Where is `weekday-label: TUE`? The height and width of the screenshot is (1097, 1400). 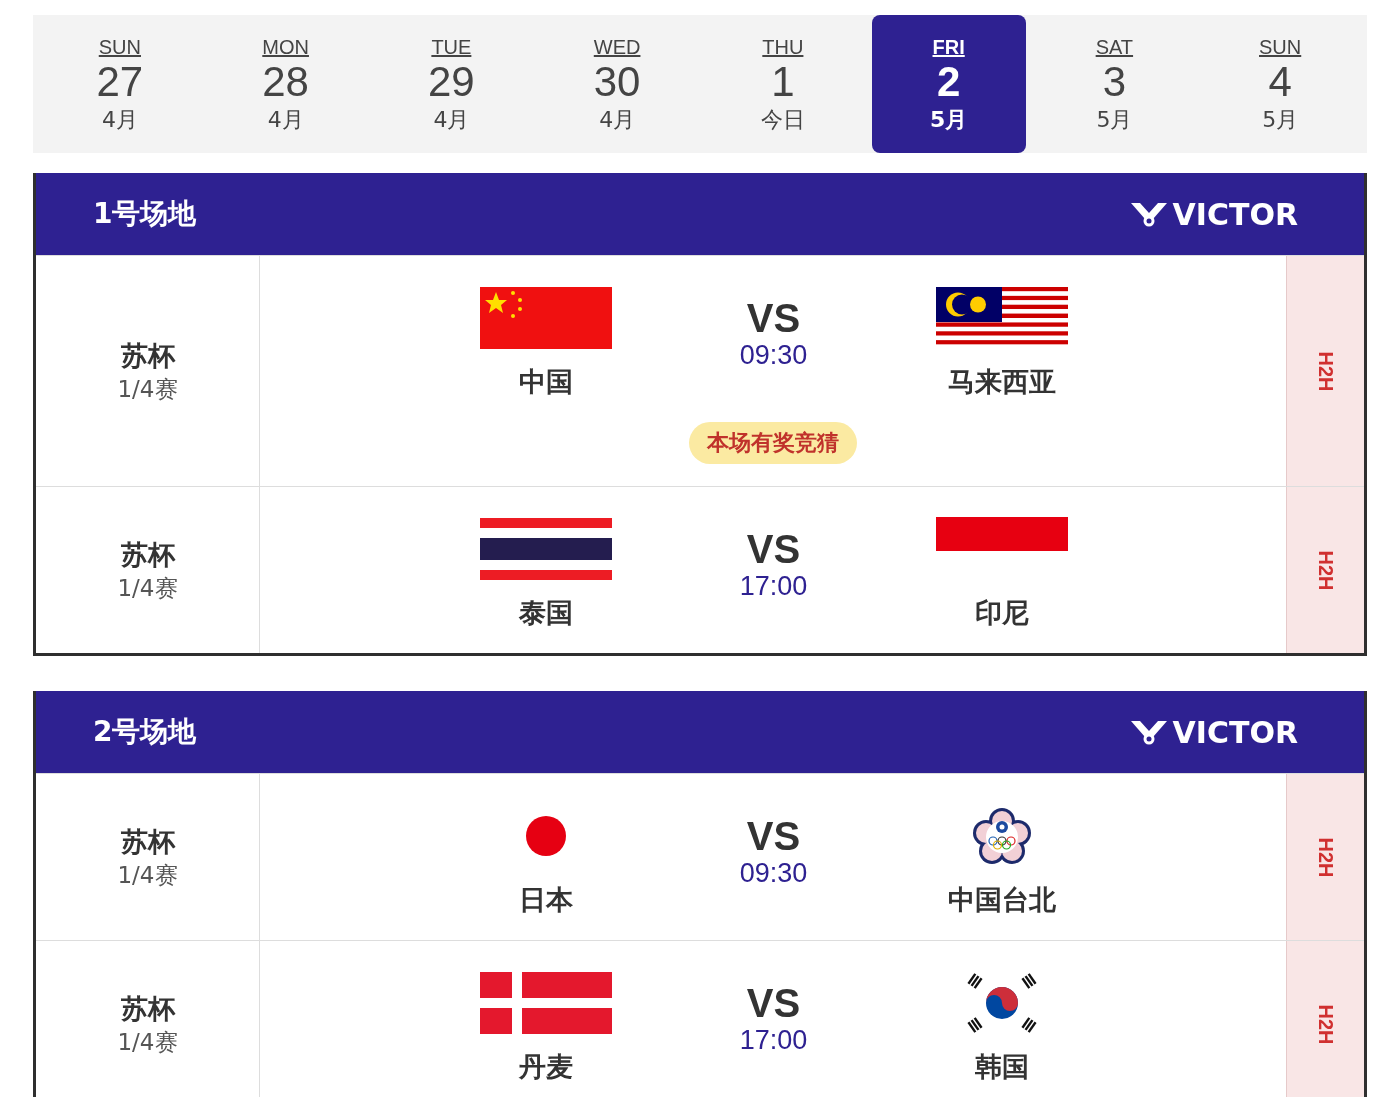 weekday-label: TUE is located at coordinates (451, 47).